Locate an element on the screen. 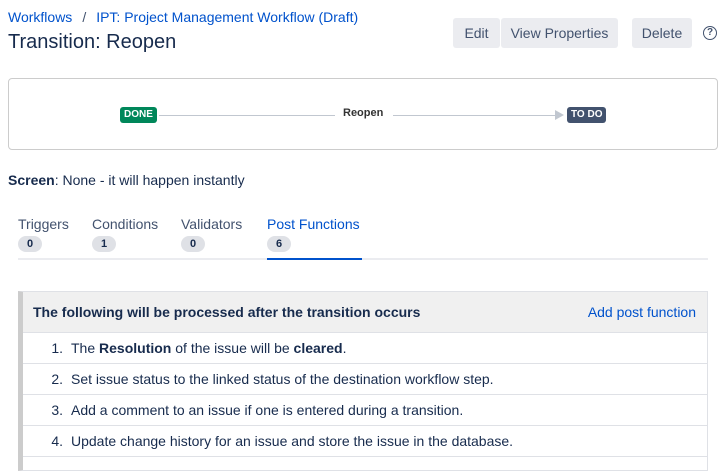  screen-label: Screen is located at coordinates (31, 180).